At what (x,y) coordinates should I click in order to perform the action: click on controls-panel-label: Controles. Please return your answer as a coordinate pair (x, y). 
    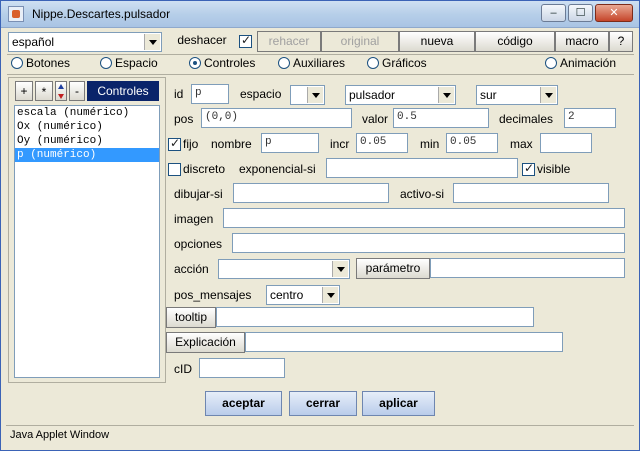
    Looking at the image, I should click on (123, 91).